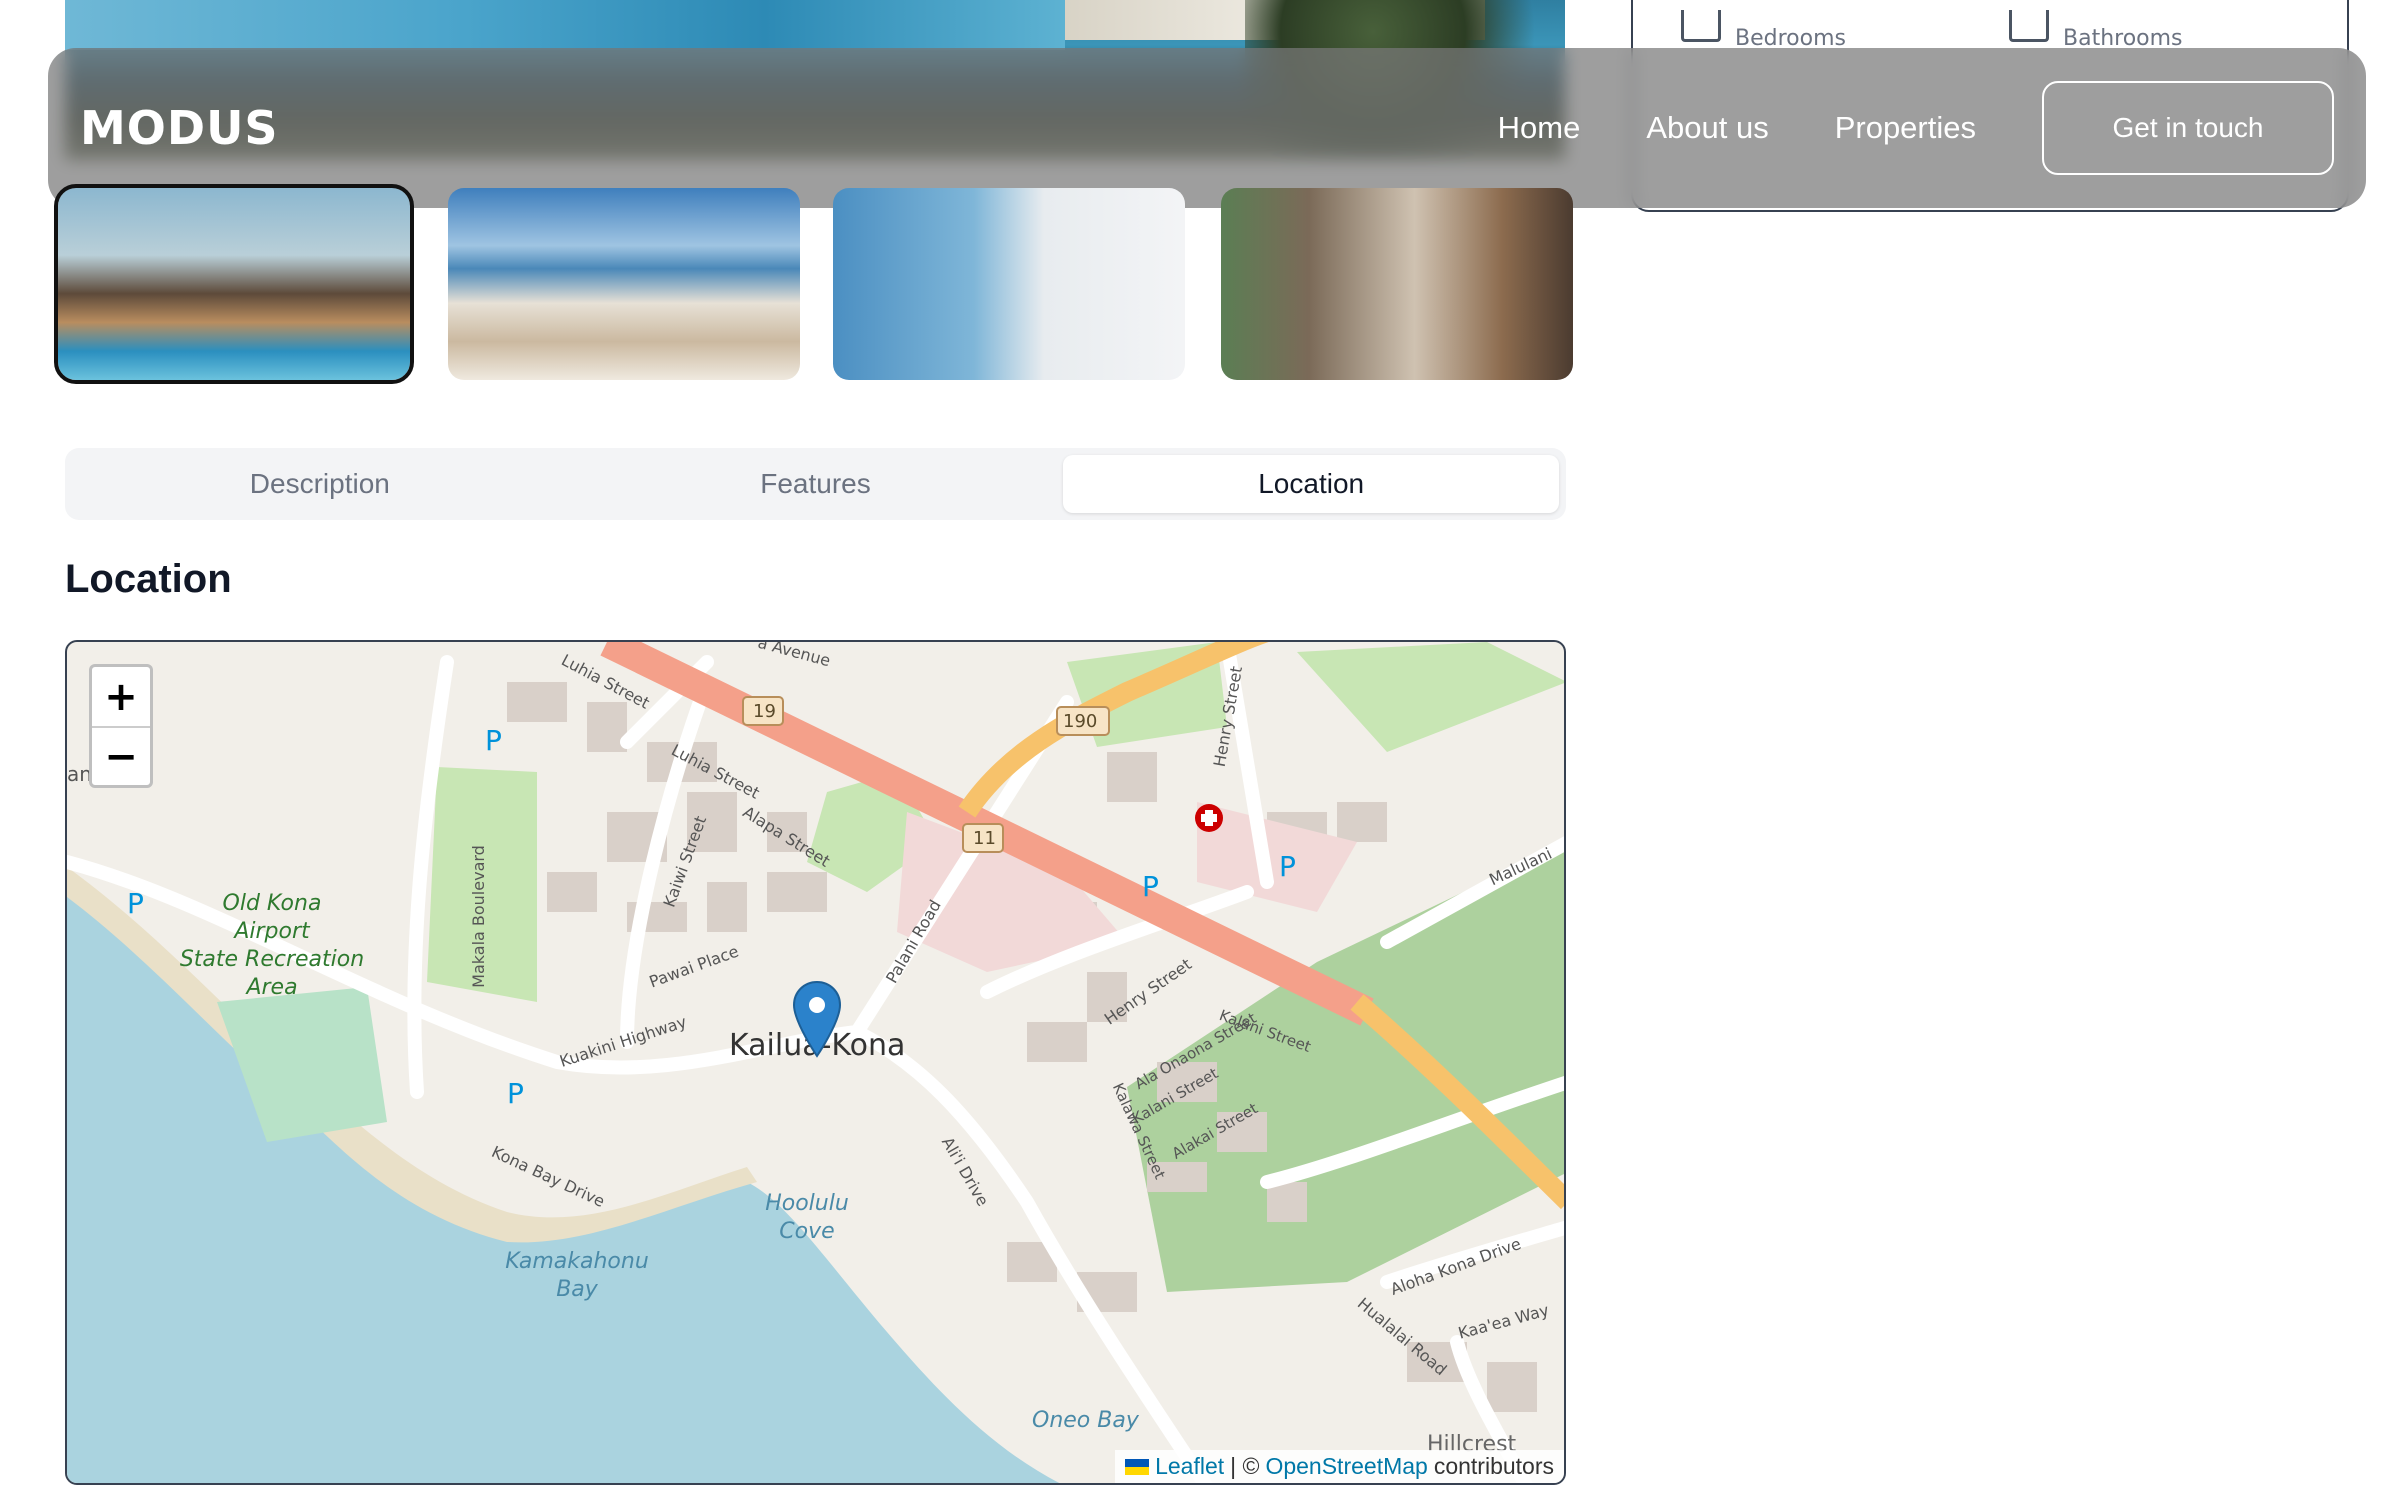 The height and width of the screenshot is (1500, 2400). I want to click on detail-tabs: Description Features Location, so click(815, 484).